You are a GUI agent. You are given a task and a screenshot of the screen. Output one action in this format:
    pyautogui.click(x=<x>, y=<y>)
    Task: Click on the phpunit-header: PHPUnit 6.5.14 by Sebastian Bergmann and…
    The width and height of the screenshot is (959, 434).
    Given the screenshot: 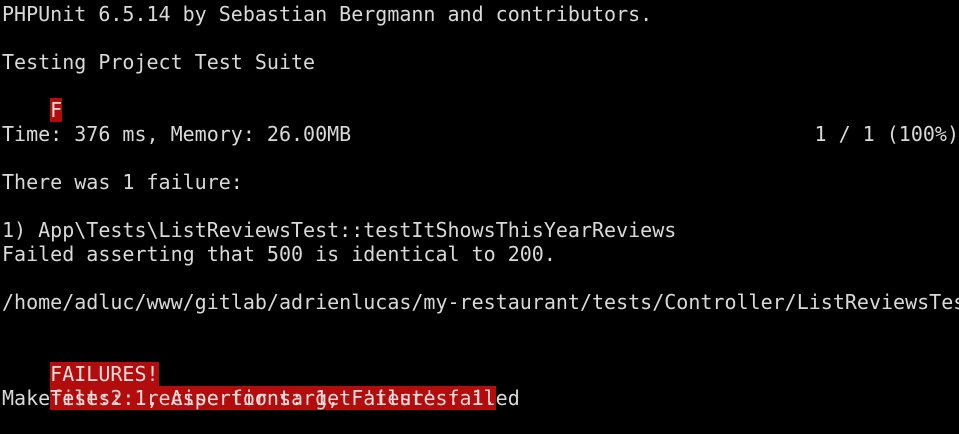 What is the action you would take?
    pyautogui.click(x=327, y=14)
    